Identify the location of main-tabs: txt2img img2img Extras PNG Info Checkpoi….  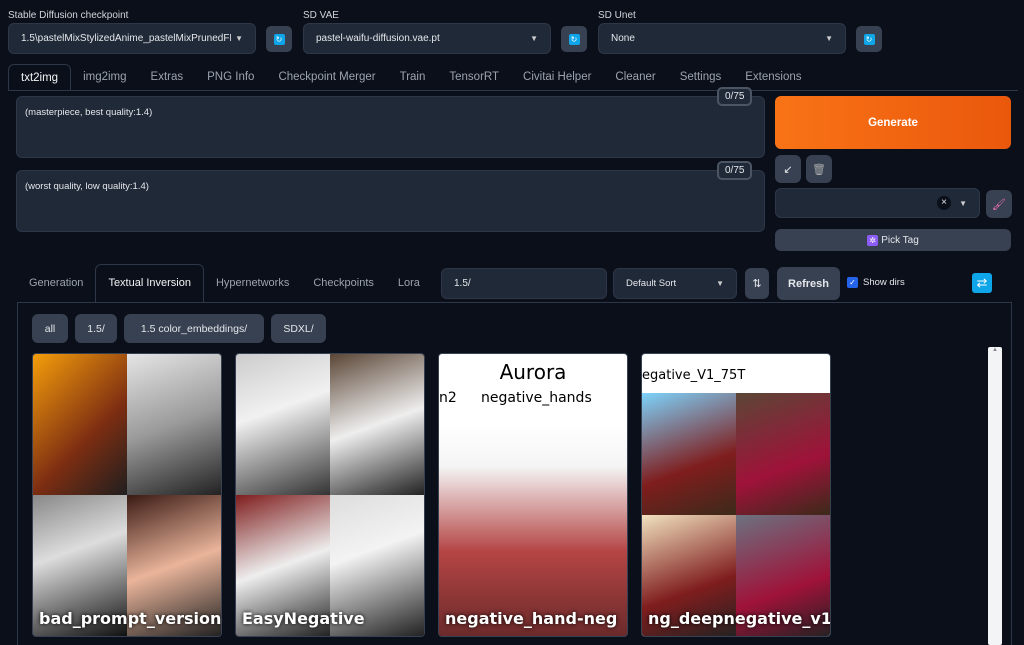
(513, 77).